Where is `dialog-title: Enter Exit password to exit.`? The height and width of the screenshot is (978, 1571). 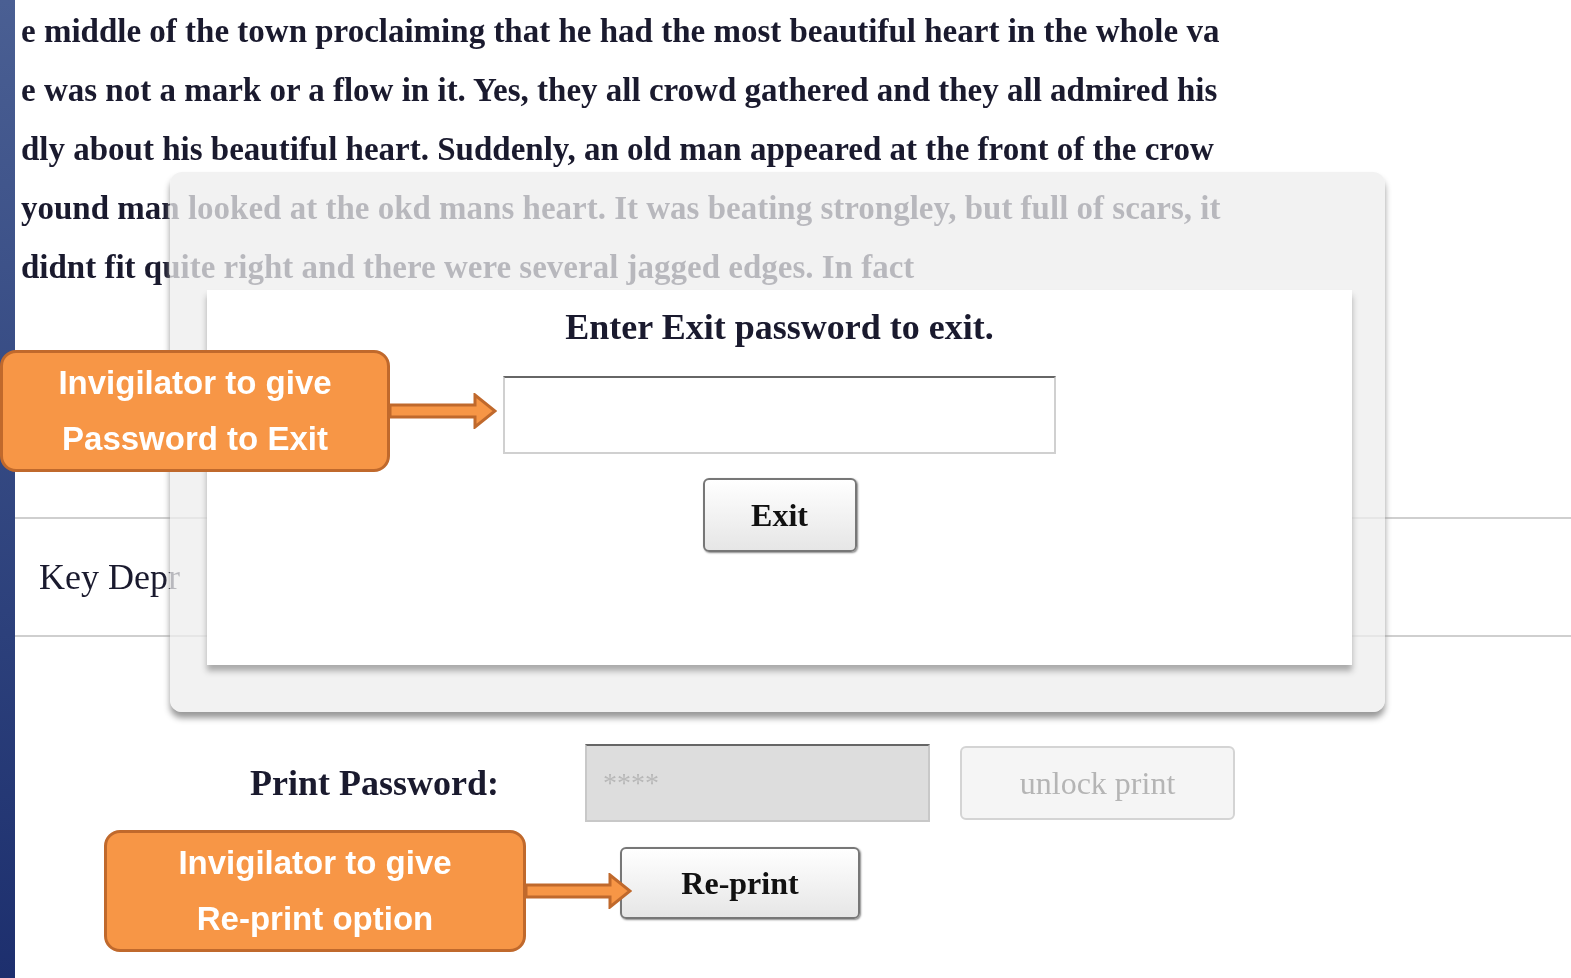 dialog-title: Enter Exit password to exit. is located at coordinates (779, 327).